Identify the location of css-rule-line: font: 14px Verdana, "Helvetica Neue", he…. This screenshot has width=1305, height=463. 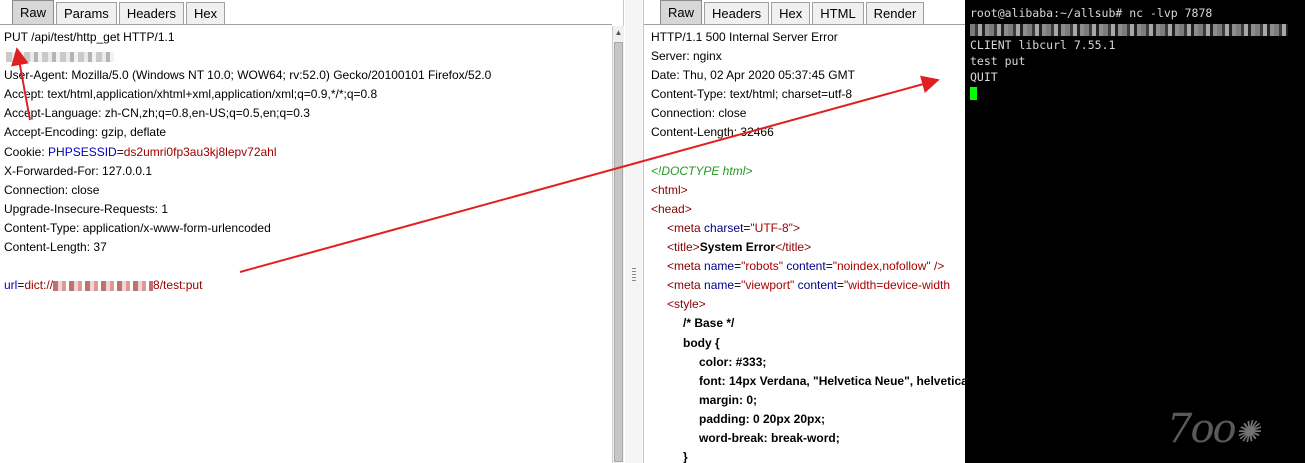
(832, 380).